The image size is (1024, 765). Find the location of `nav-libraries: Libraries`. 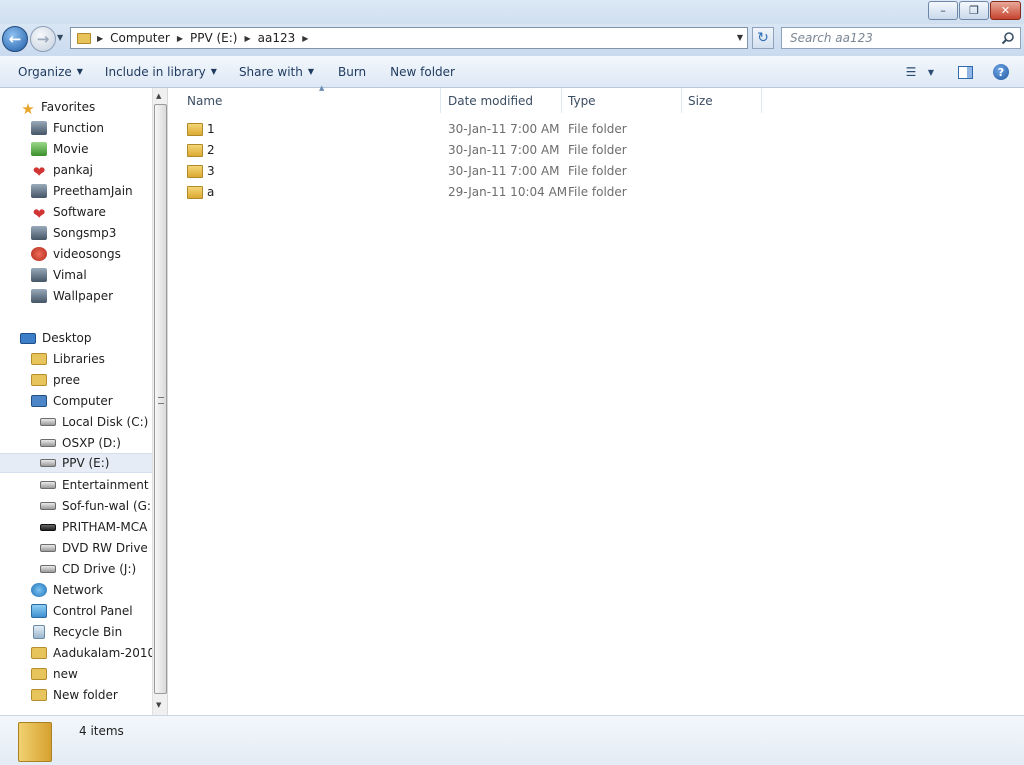

nav-libraries: Libraries is located at coordinates (68, 359).